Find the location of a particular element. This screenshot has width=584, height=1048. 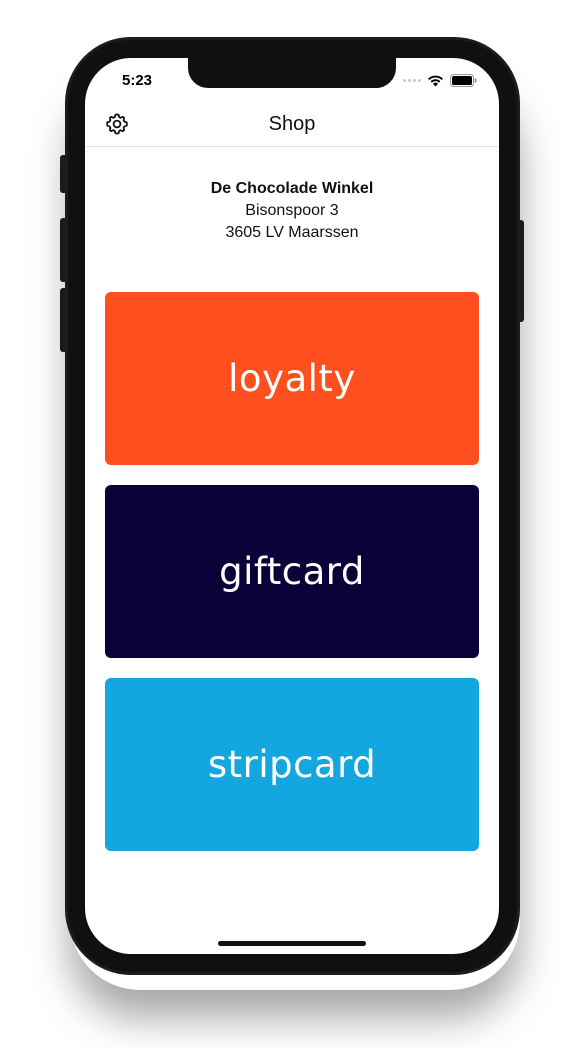

stripcard-card-label: stripcard is located at coordinates (292, 764).